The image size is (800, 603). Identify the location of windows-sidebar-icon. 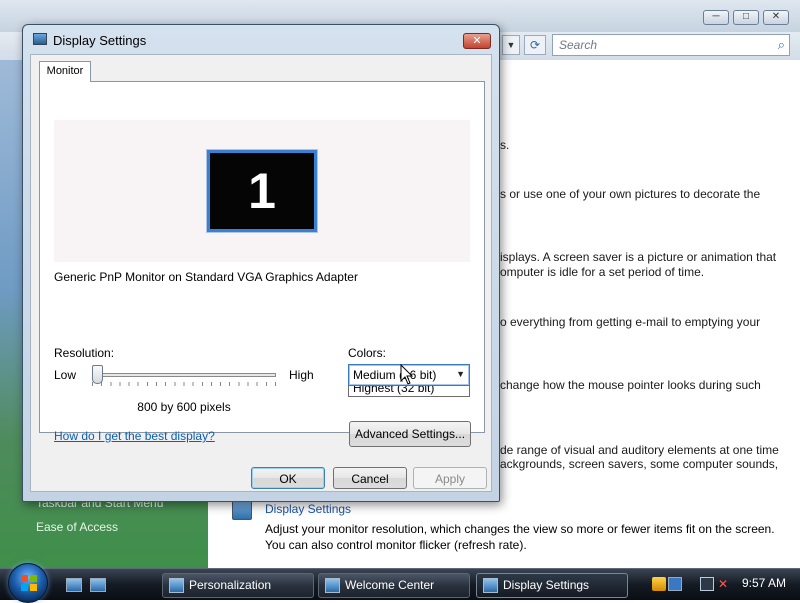
(675, 584).